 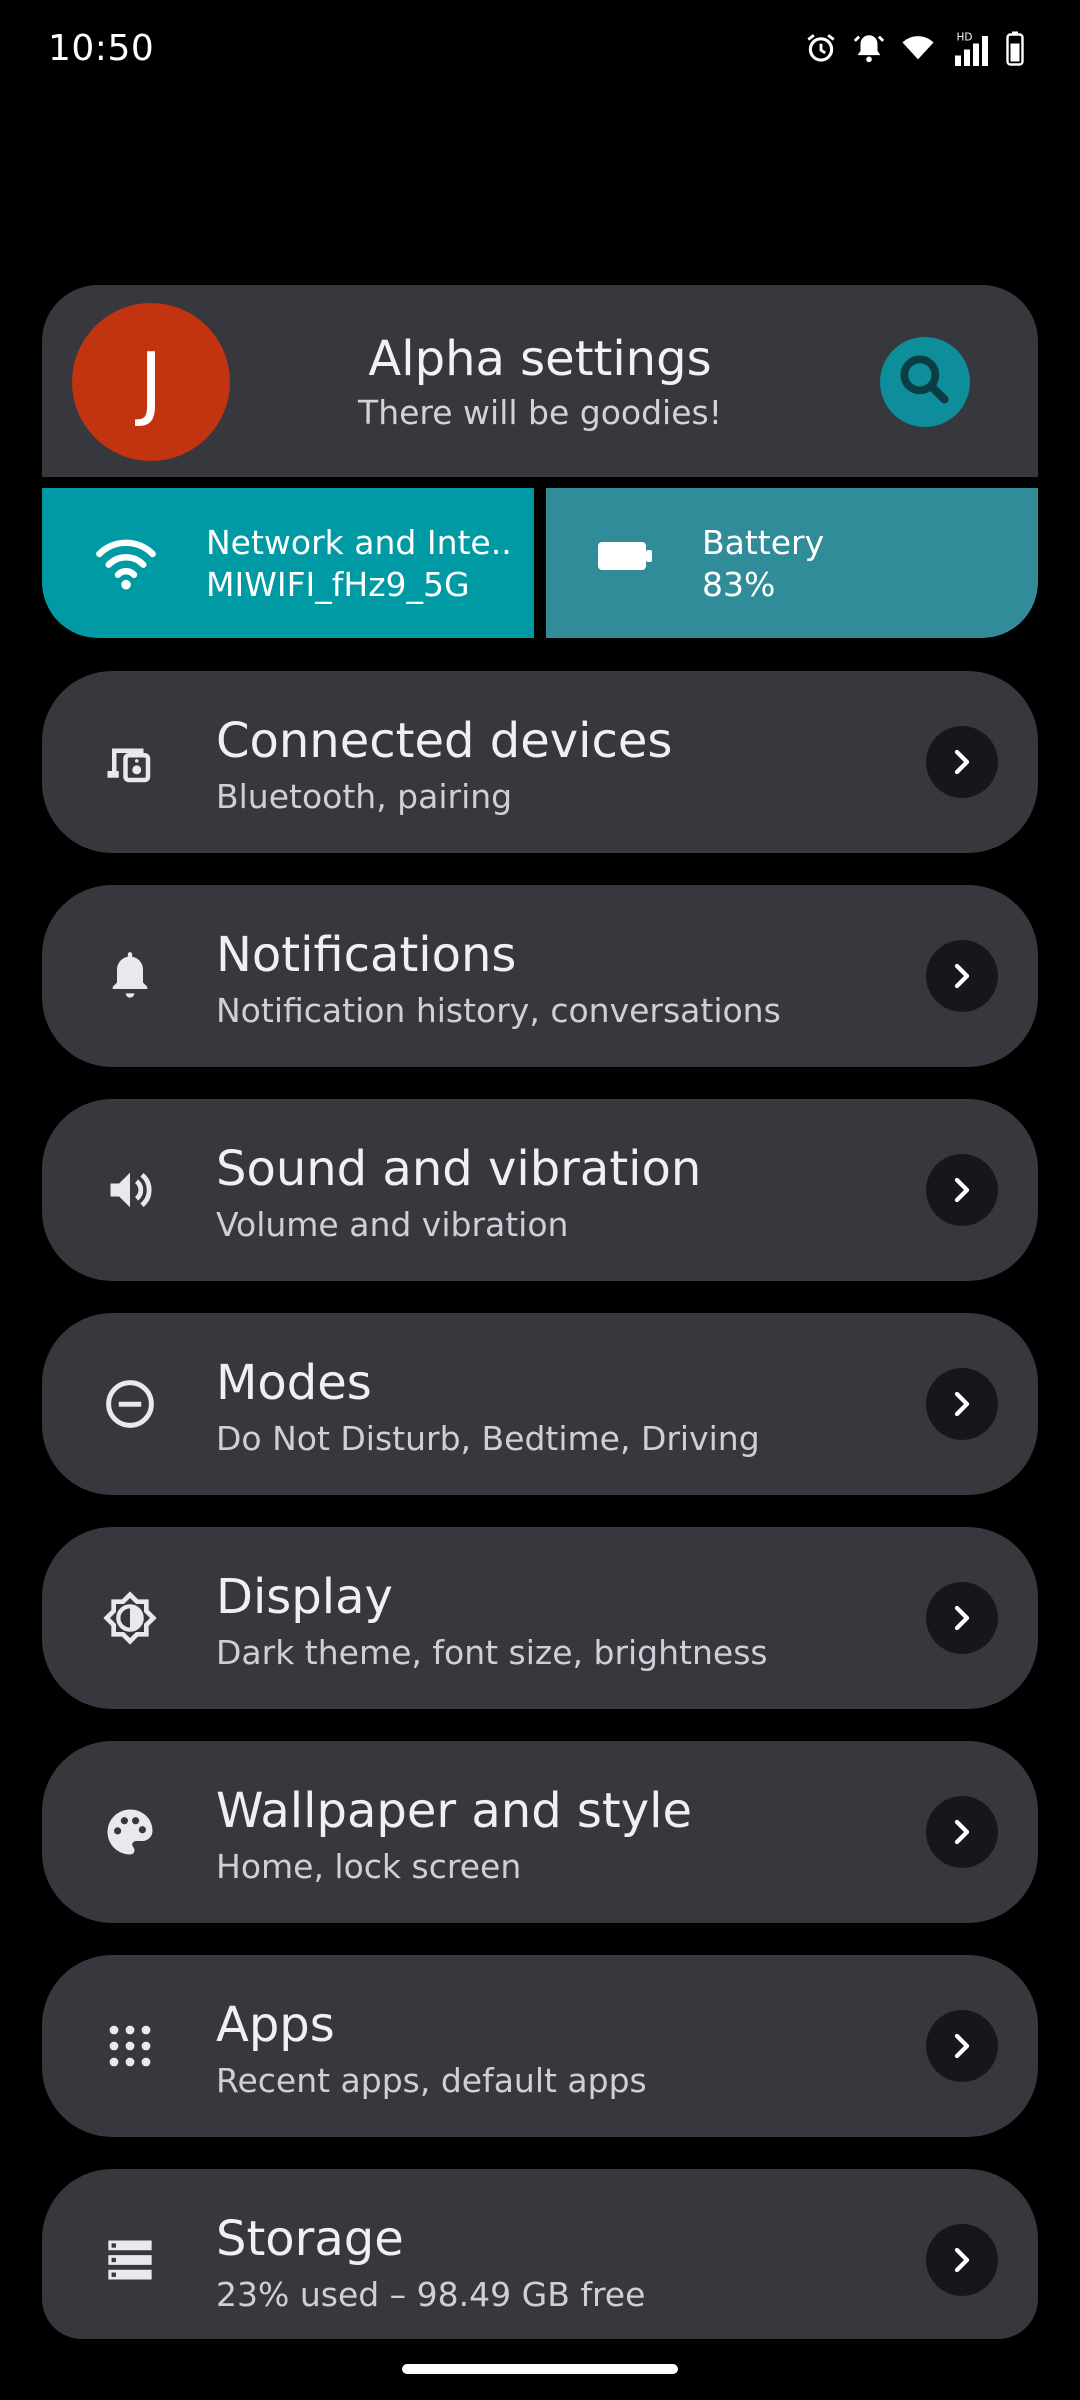 What do you see at coordinates (763, 542) in the screenshot?
I see `battery-tile-title: Battery` at bounding box center [763, 542].